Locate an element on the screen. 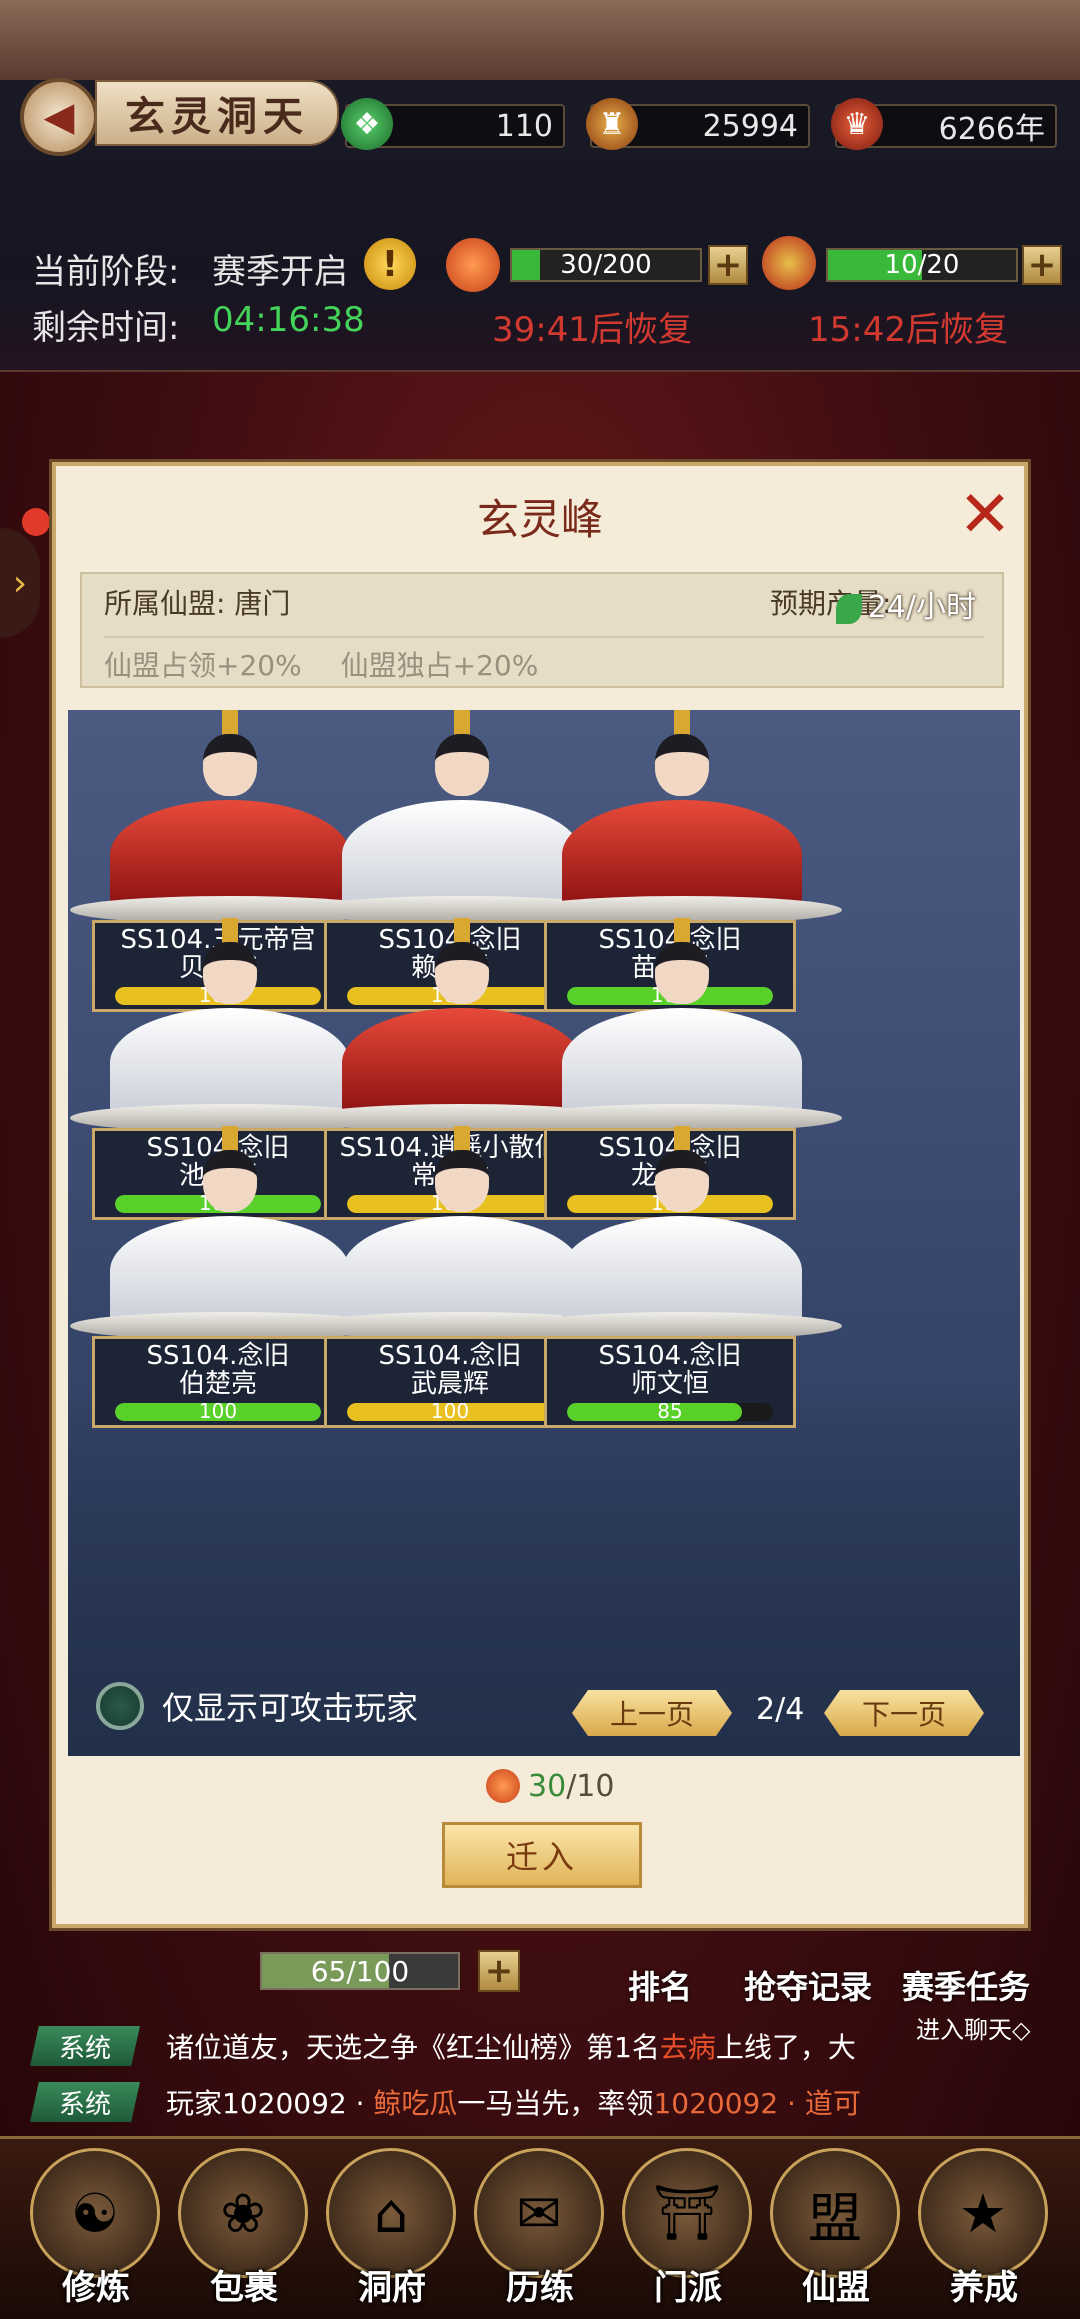  nav-cultivator: ☯ 修炼 is located at coordinates (96, 2228).